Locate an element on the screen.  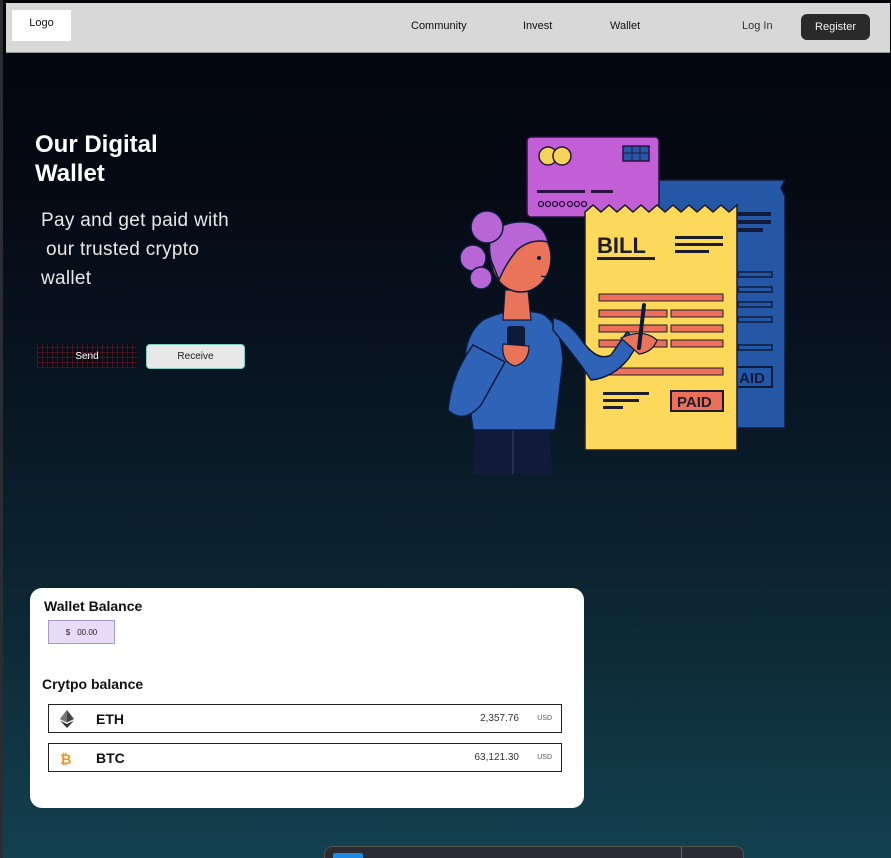
coin-price: 63,121.30 is located at coordinates (497, 757).